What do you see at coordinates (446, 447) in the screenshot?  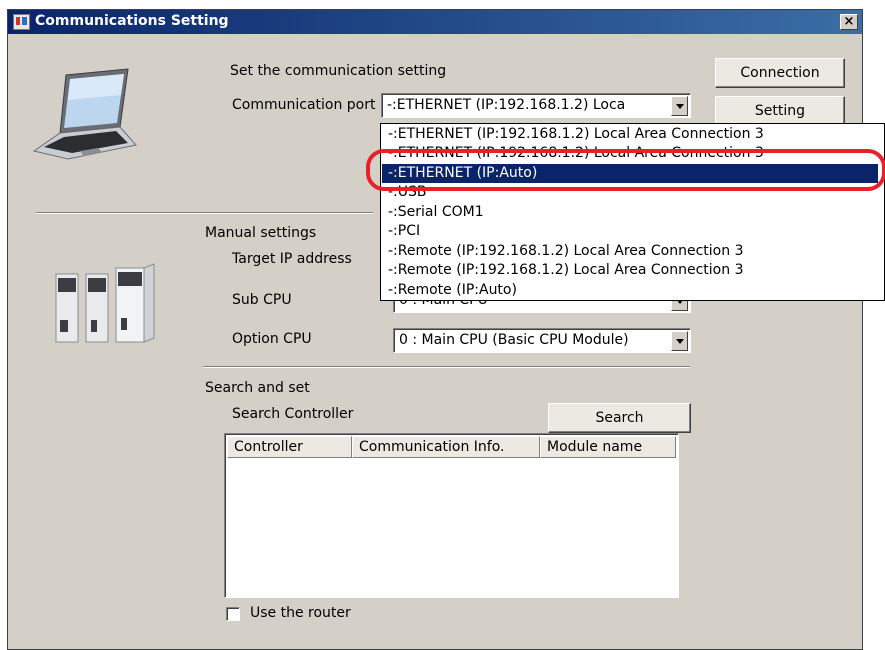 I see `column-communication-info: Communication Info.` at bounding box center [446, 447].